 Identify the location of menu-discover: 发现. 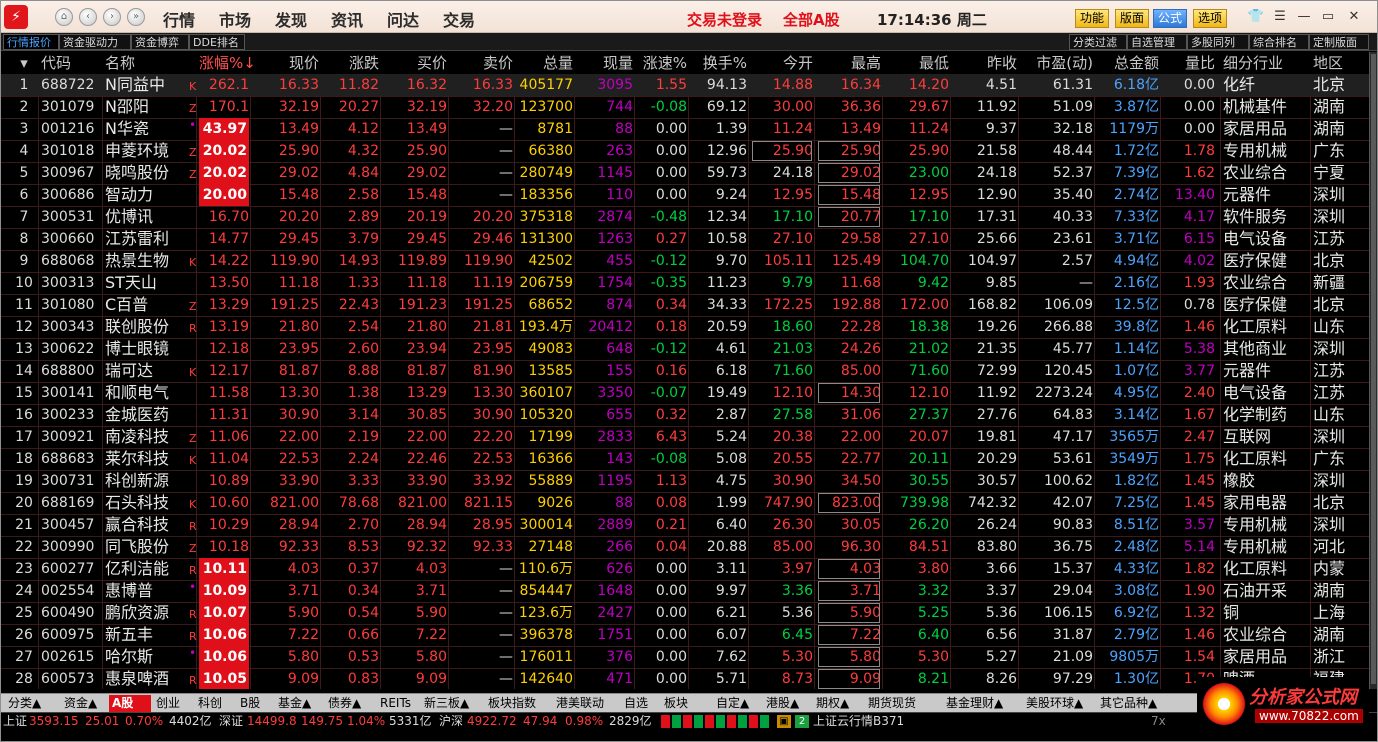
(291, 19).